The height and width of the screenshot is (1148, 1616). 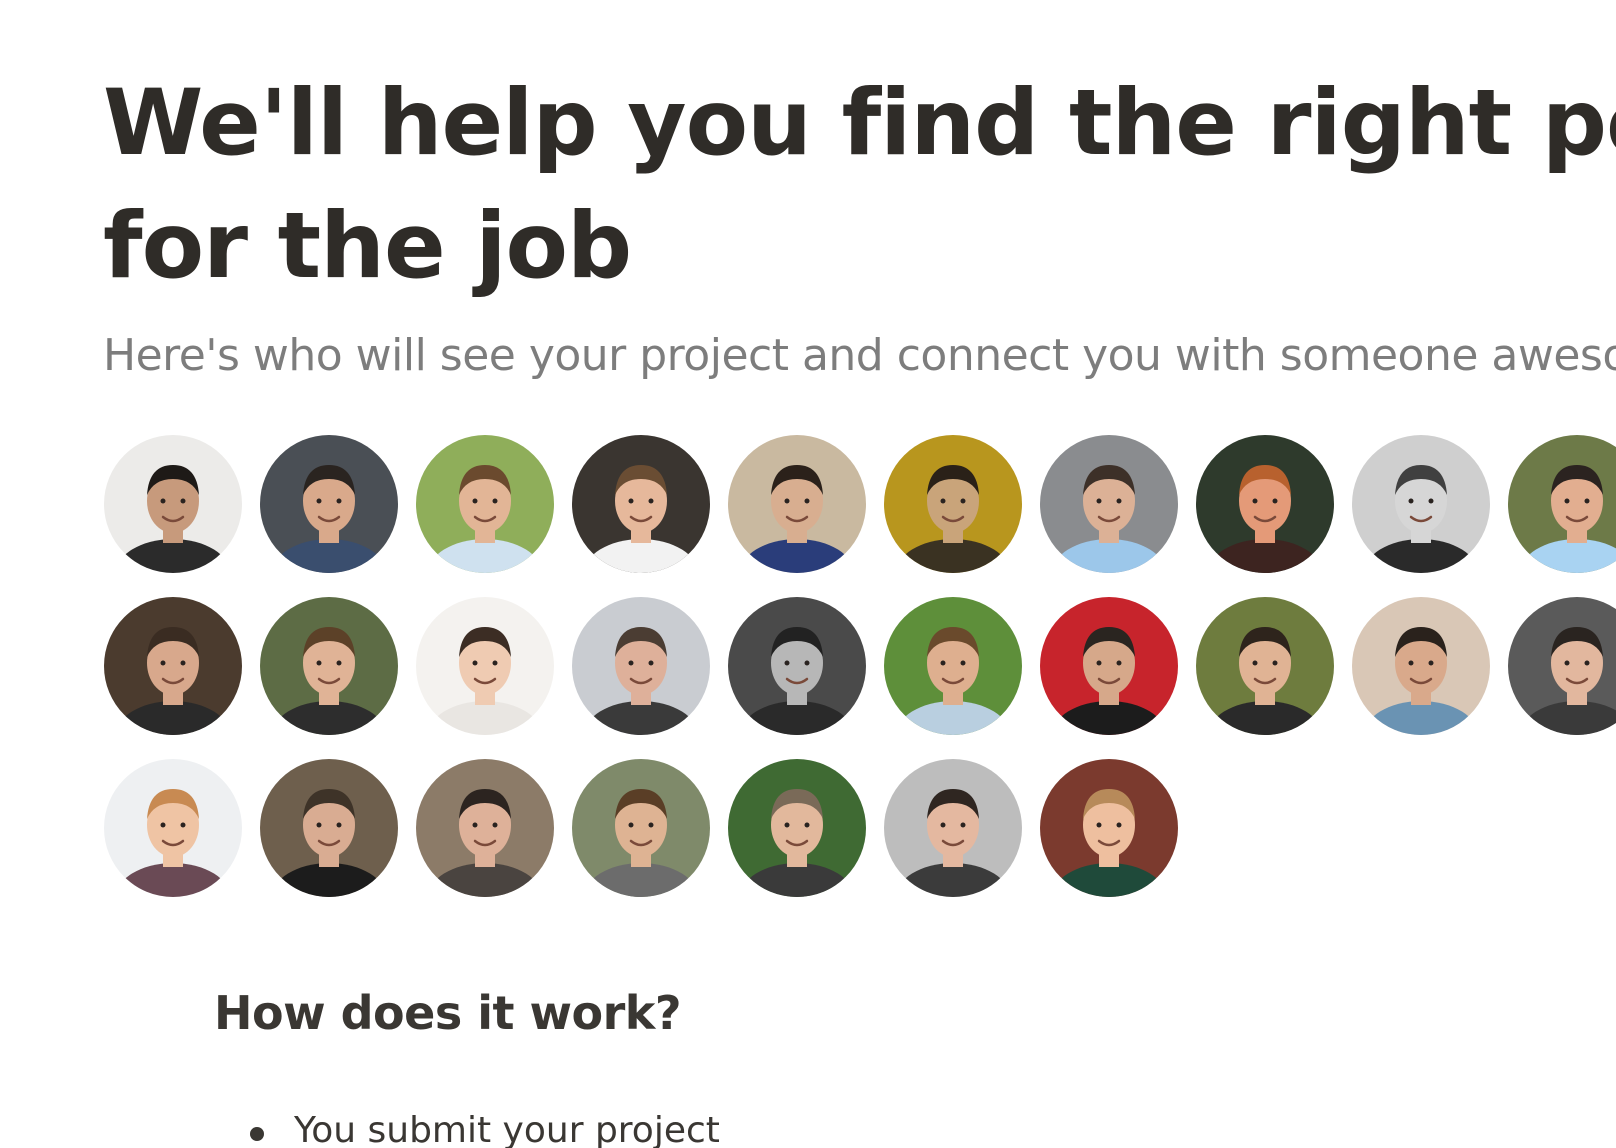 I want to click on how-it-works-step: You submit your project, so click(x=483, y=1128).